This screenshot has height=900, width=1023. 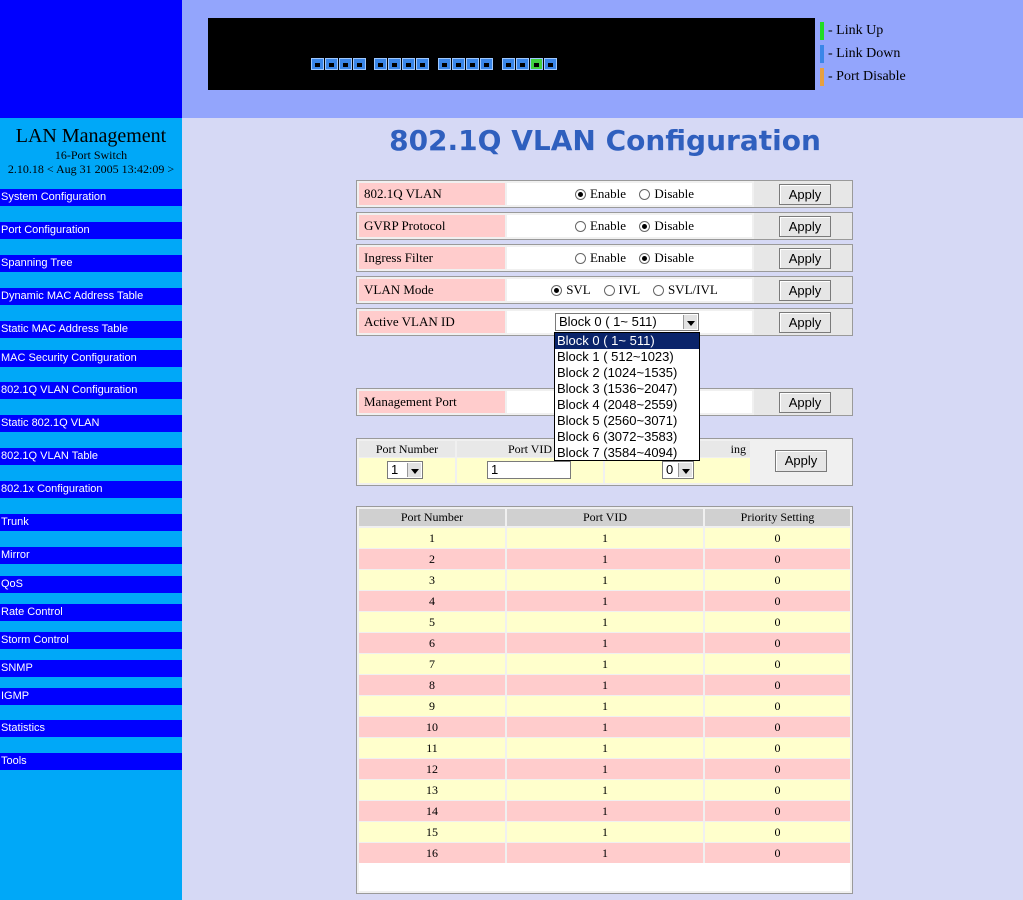 What do you see at coordinates (432, 402) in the screenshot?
I see `label-management-port: Management Port` at bounding box center [432, 402].